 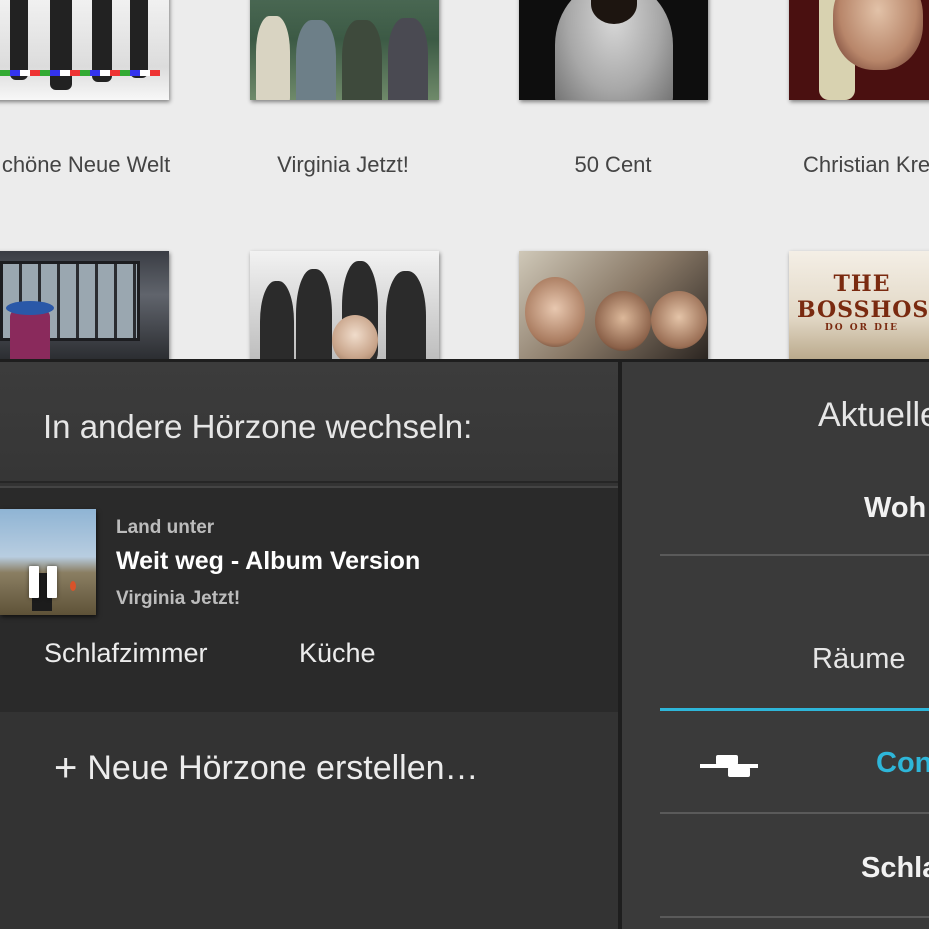 I want to click on zone-switch-title: In andere Hörzone wechseln:, so click(x=258, y=426).